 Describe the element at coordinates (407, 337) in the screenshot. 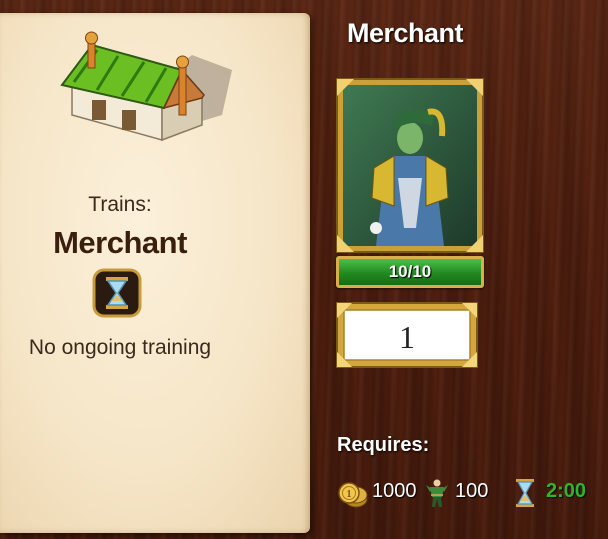

I see `quantity-input: 1` at that location.